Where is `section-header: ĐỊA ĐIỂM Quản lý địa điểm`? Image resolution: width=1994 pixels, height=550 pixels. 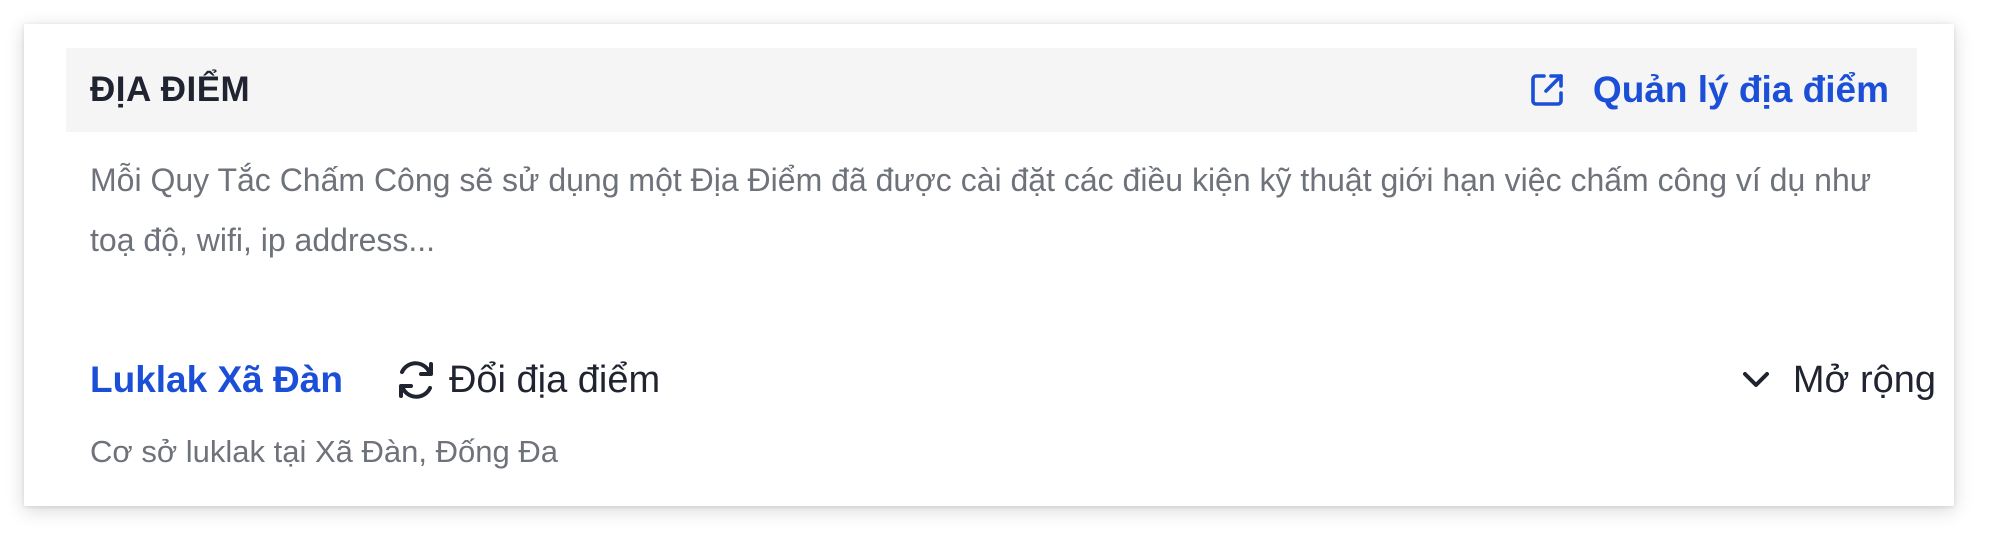
section-header: ĐỊA ĐIỂM Quản lý địa điểm is located at coordinates (991, 90).